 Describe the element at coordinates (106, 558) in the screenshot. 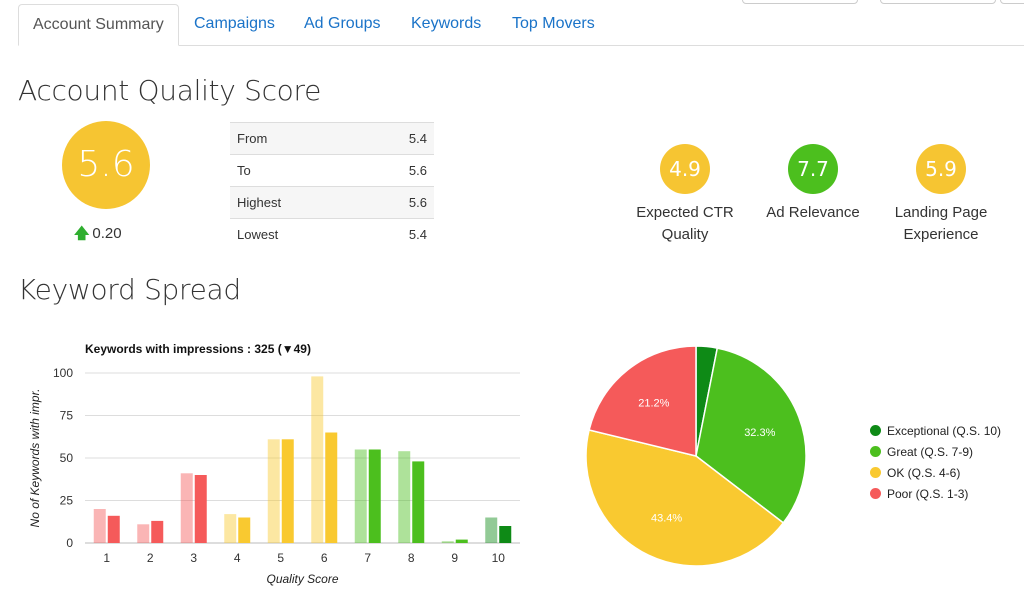

I see `x-tick-label: 1` at that location.